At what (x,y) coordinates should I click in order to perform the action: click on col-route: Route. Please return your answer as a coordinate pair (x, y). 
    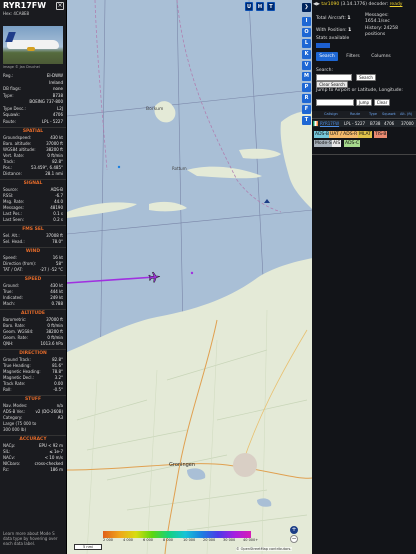
    Looking at the image, I should click on (355, 114).